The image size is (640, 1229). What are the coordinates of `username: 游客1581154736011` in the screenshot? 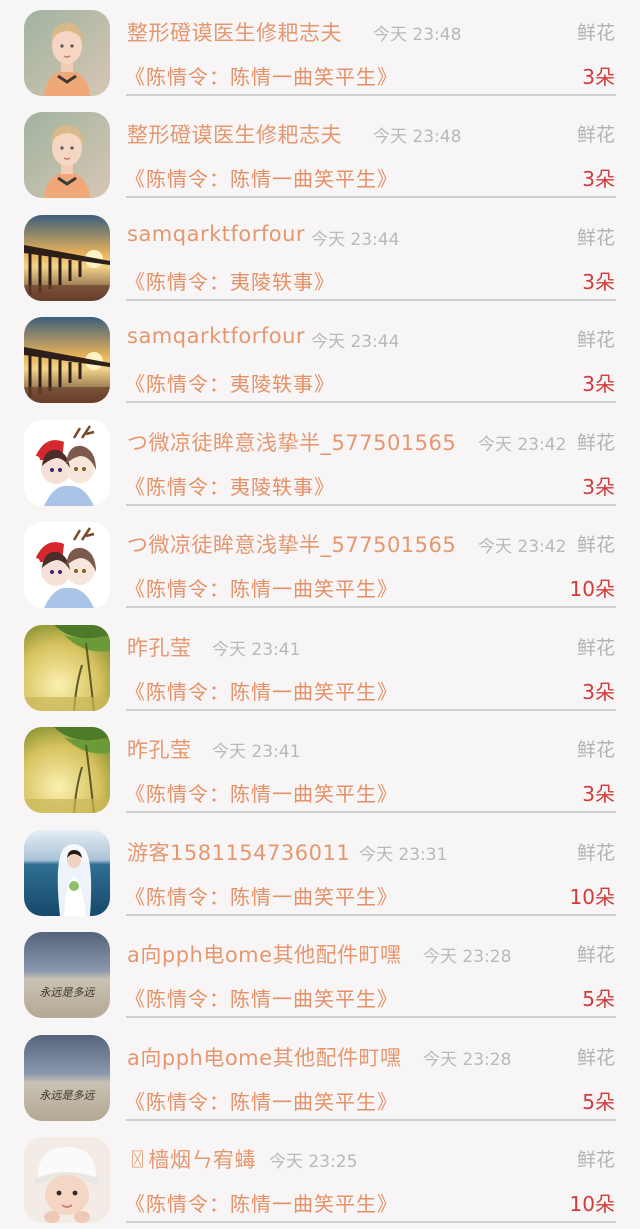 It's located at (238, 852).